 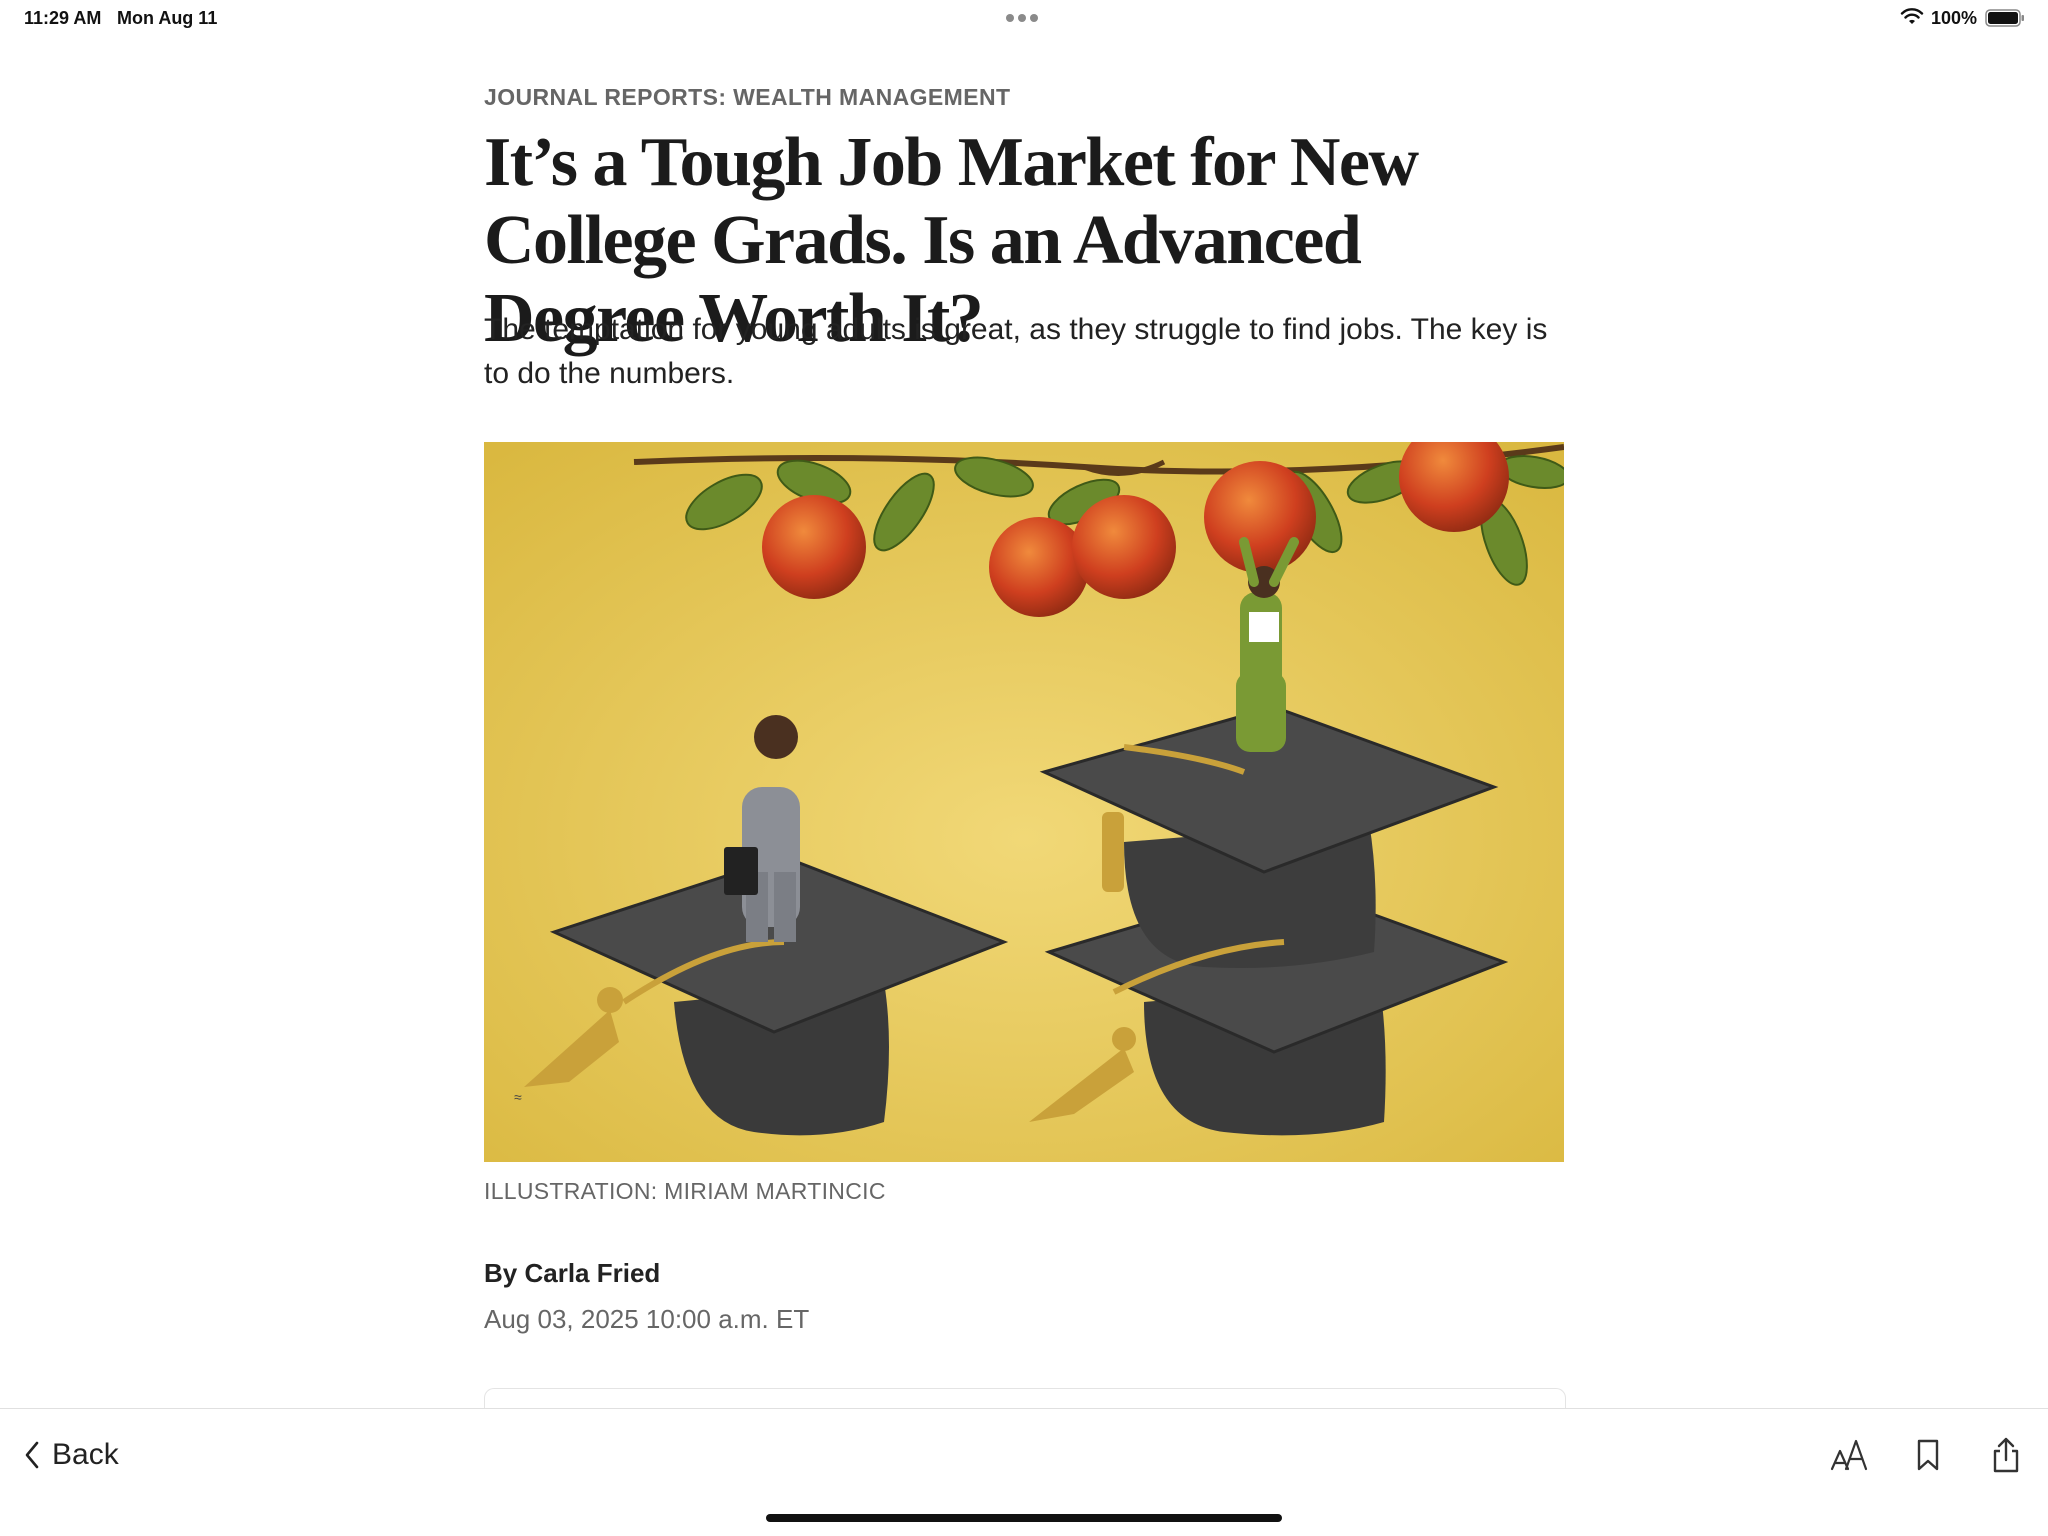 I want to click on share-button, so click(x=2006, y=1455).